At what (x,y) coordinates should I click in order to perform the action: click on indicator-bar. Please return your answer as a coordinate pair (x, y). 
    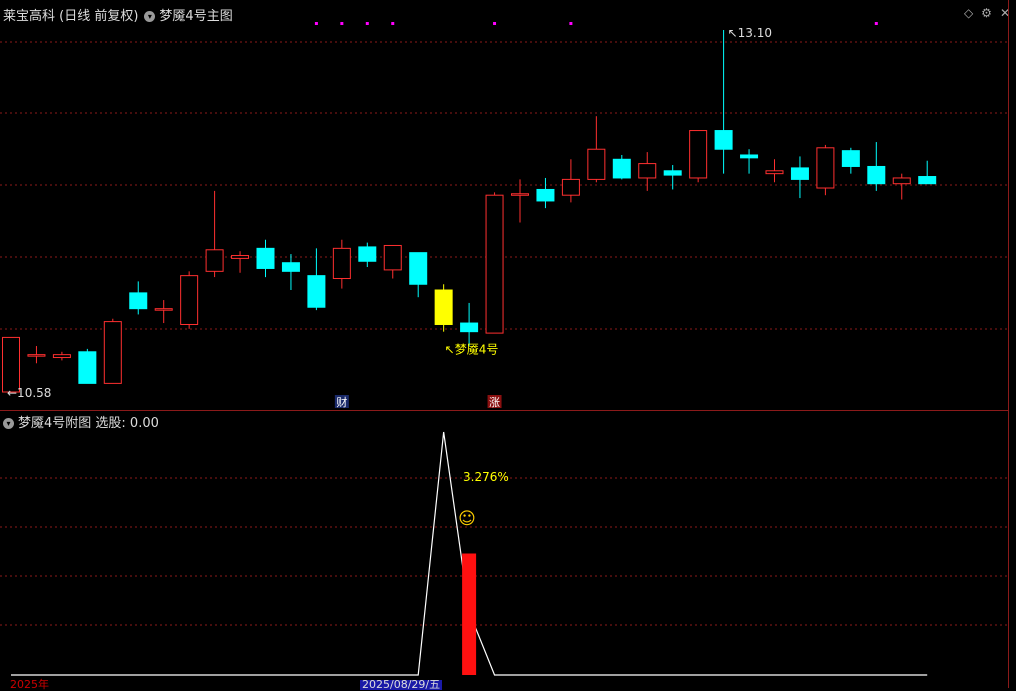
    Looking at the image, I should click on (469, 614).